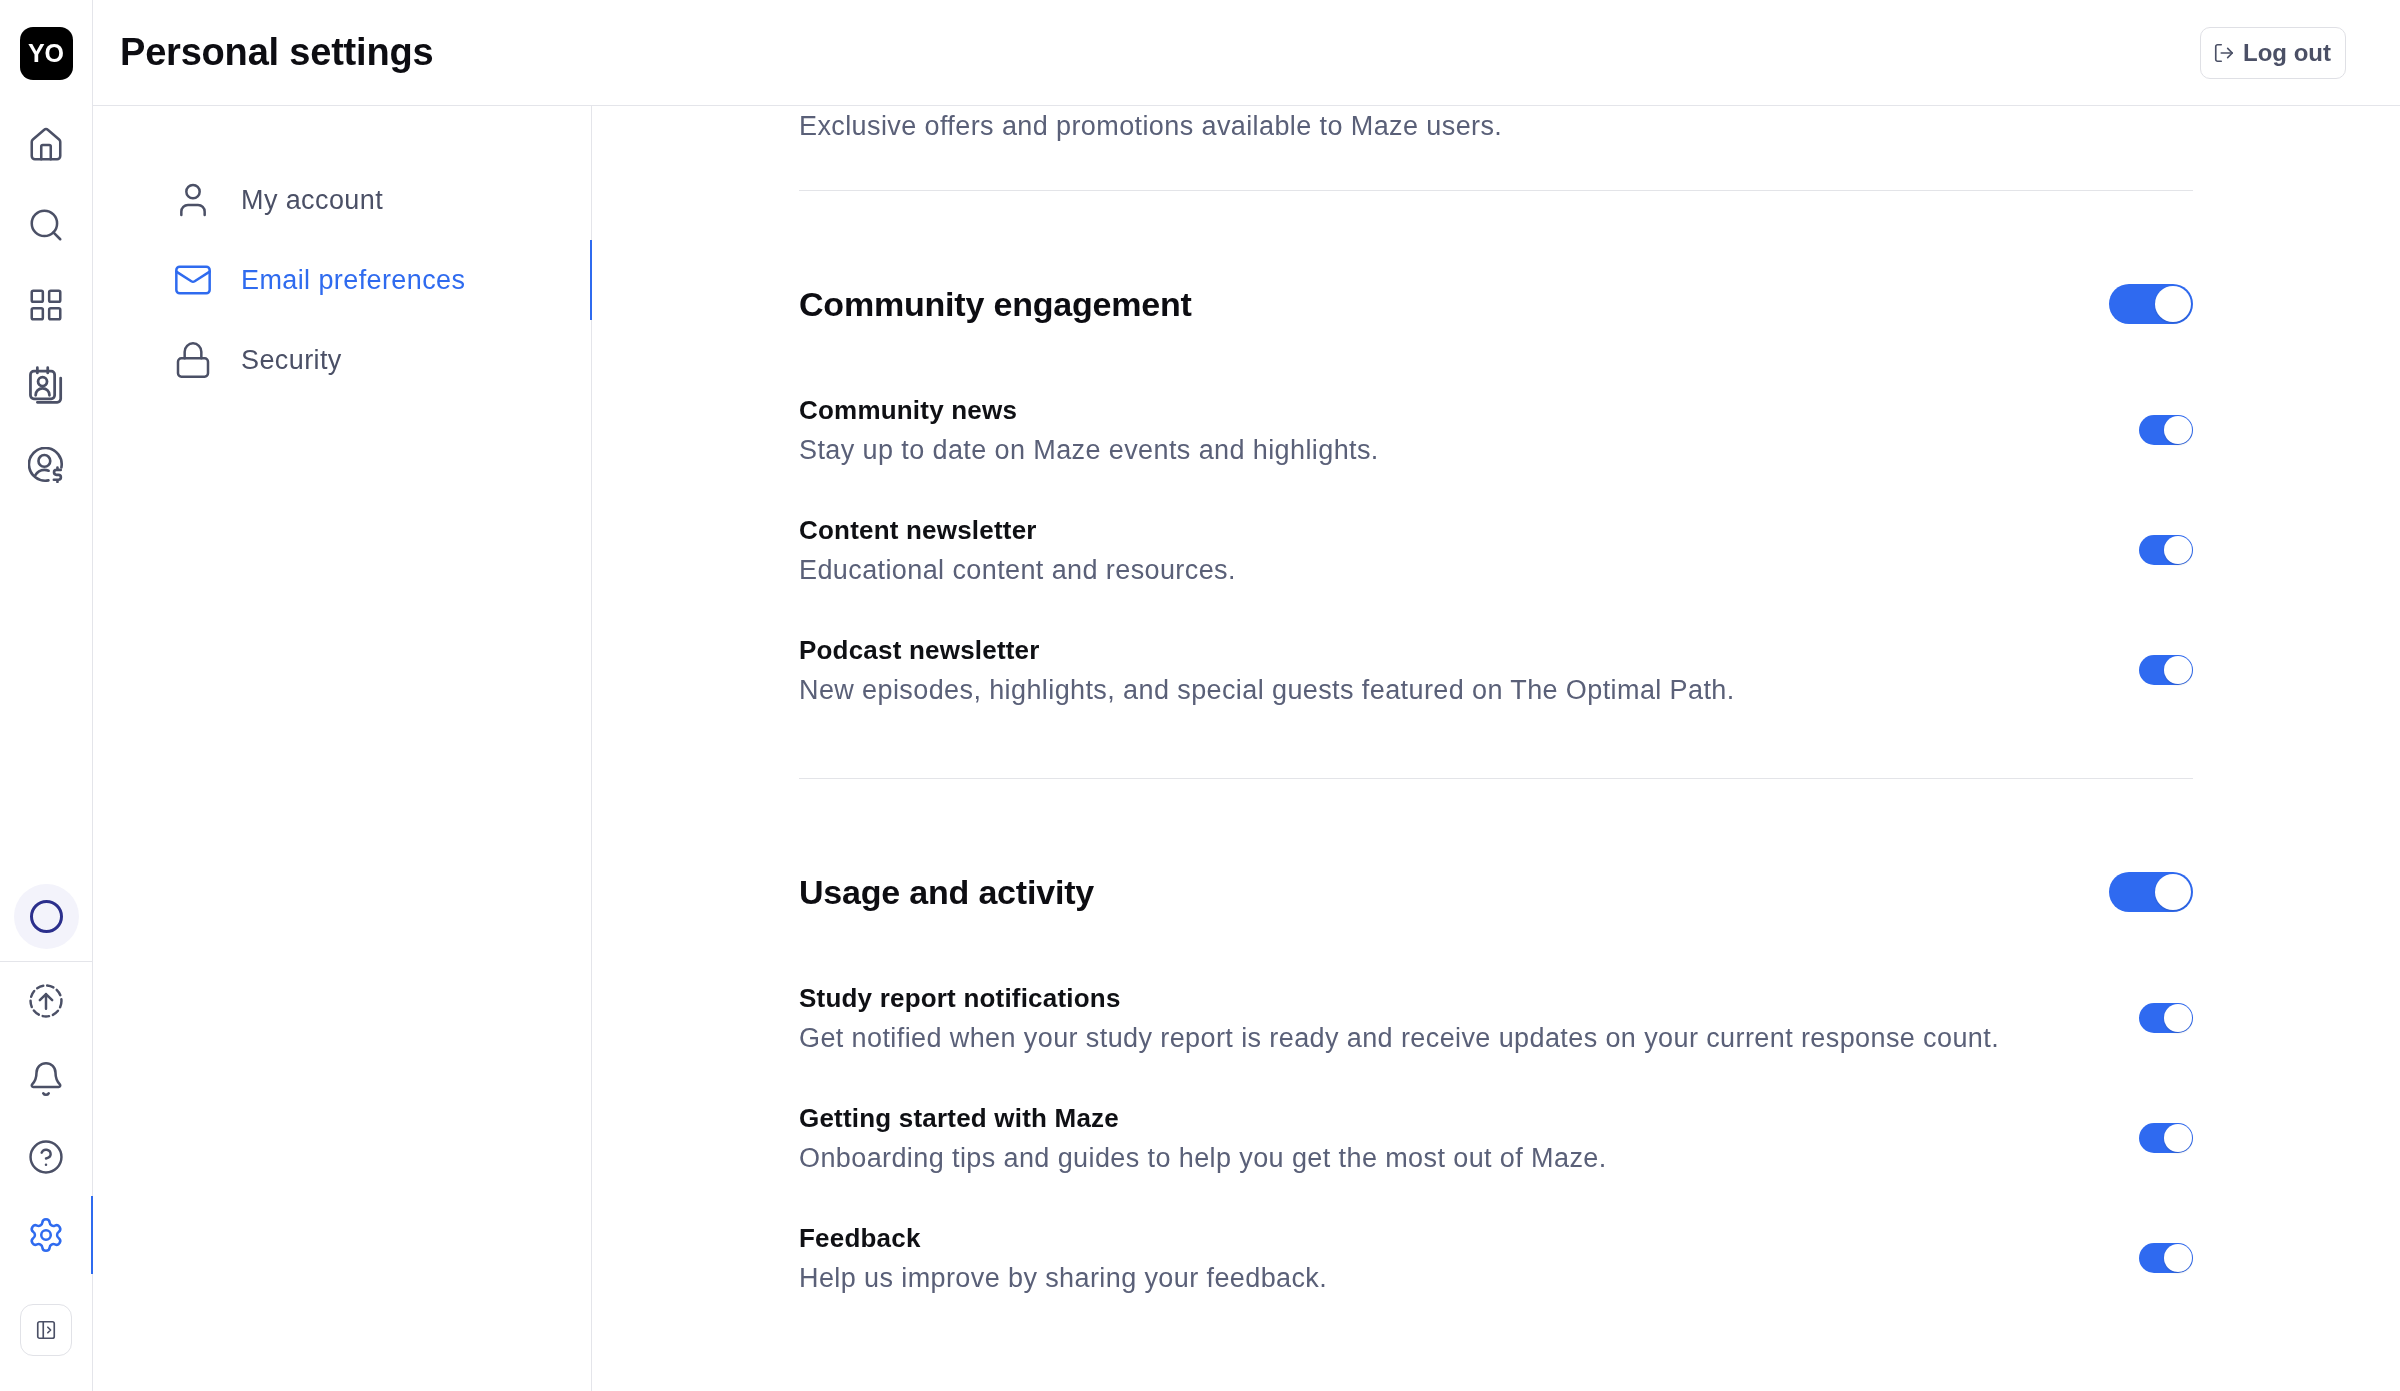  Describe the element at coordinates (1399, 1038) in the screenshot. I see `preference-description: Get notified when your study report is ready and receive updates on your current response count.` at that location.